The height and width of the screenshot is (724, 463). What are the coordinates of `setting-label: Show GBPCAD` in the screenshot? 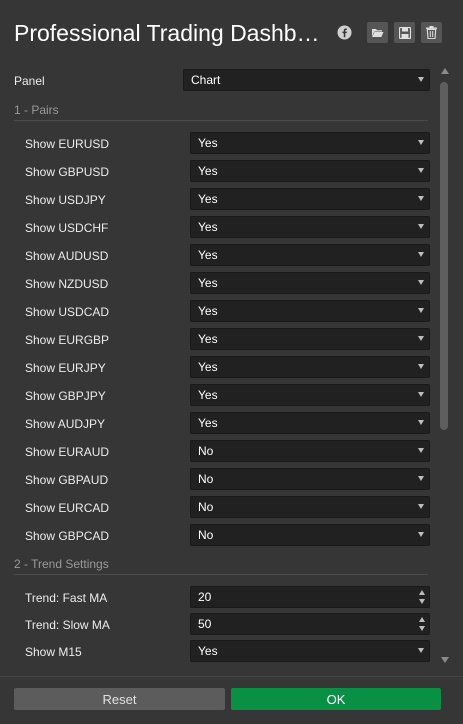 It's located at (67, 536).